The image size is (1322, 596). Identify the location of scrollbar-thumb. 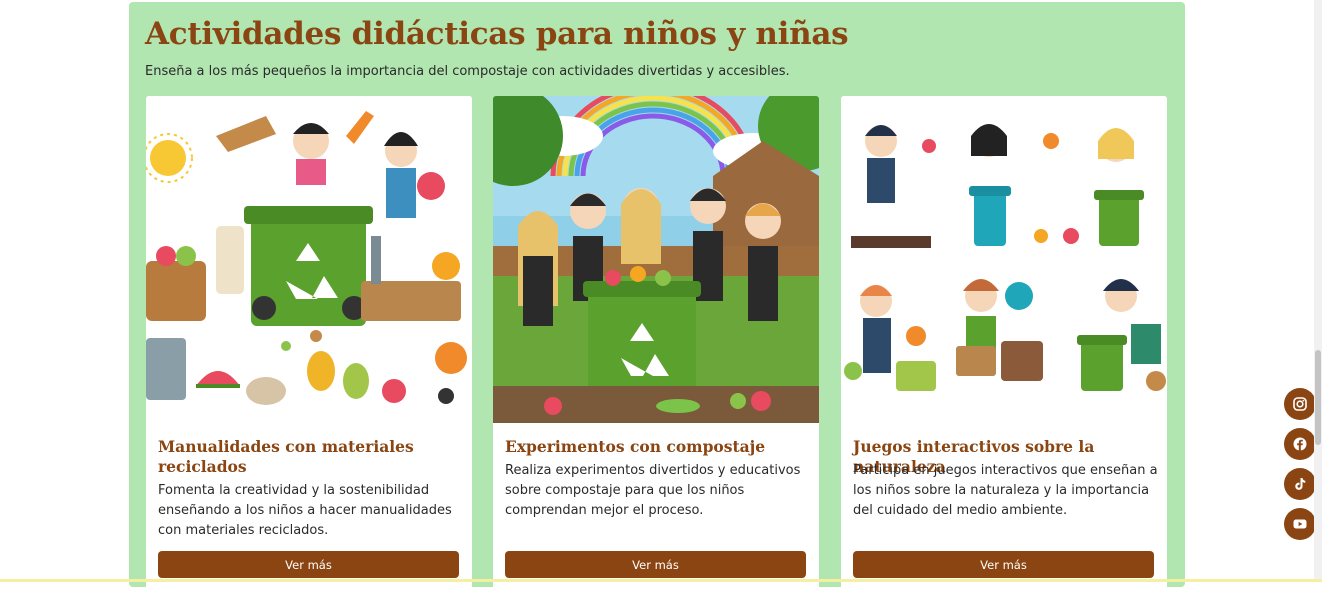
(1318, 397).